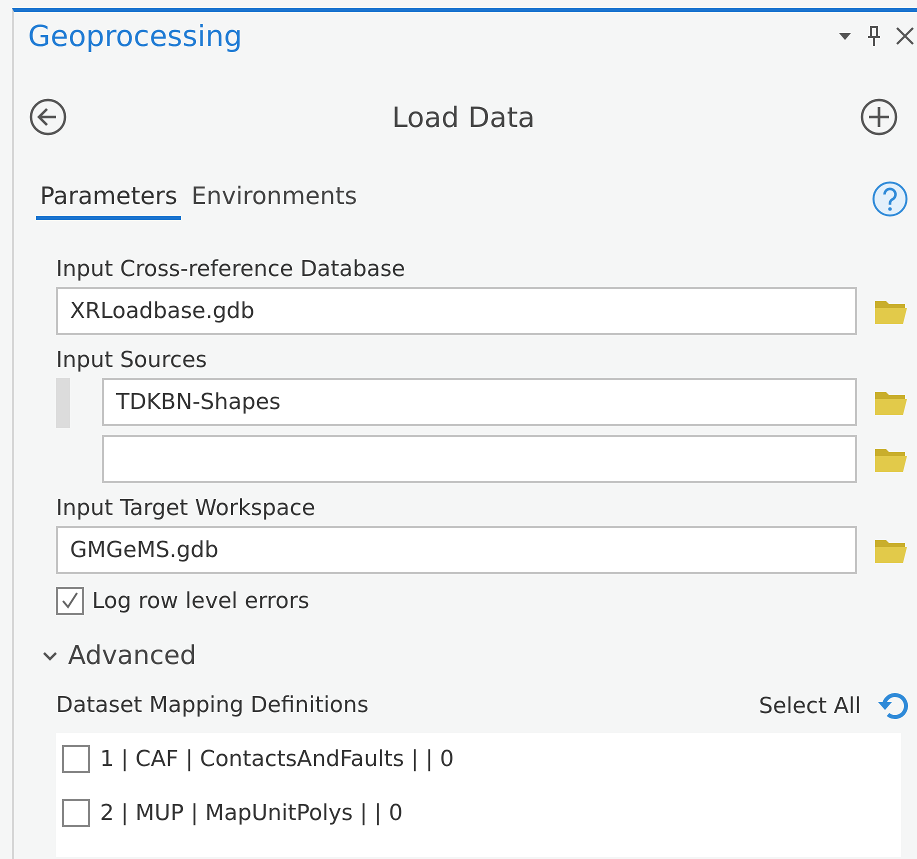 The width and height of the screenshot is (917, 859). What do you see at coordinates (456, 550) in the screenshot?
I see `input-field: GMGeMS.gdb` at bounding box center [456, 550].